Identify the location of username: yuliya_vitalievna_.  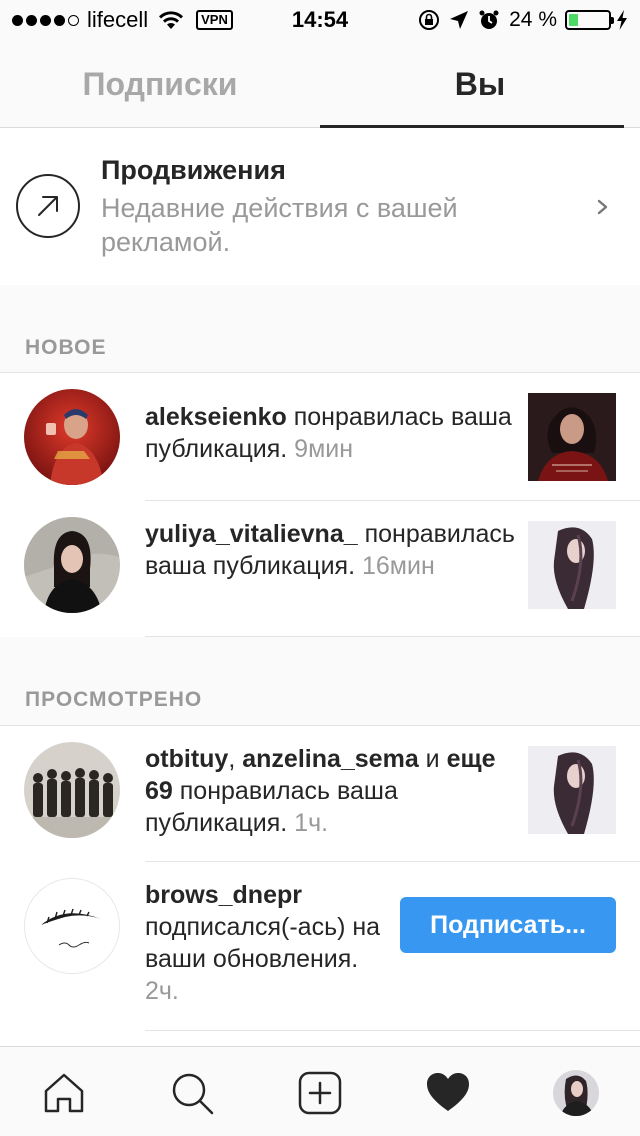
(251, 534).